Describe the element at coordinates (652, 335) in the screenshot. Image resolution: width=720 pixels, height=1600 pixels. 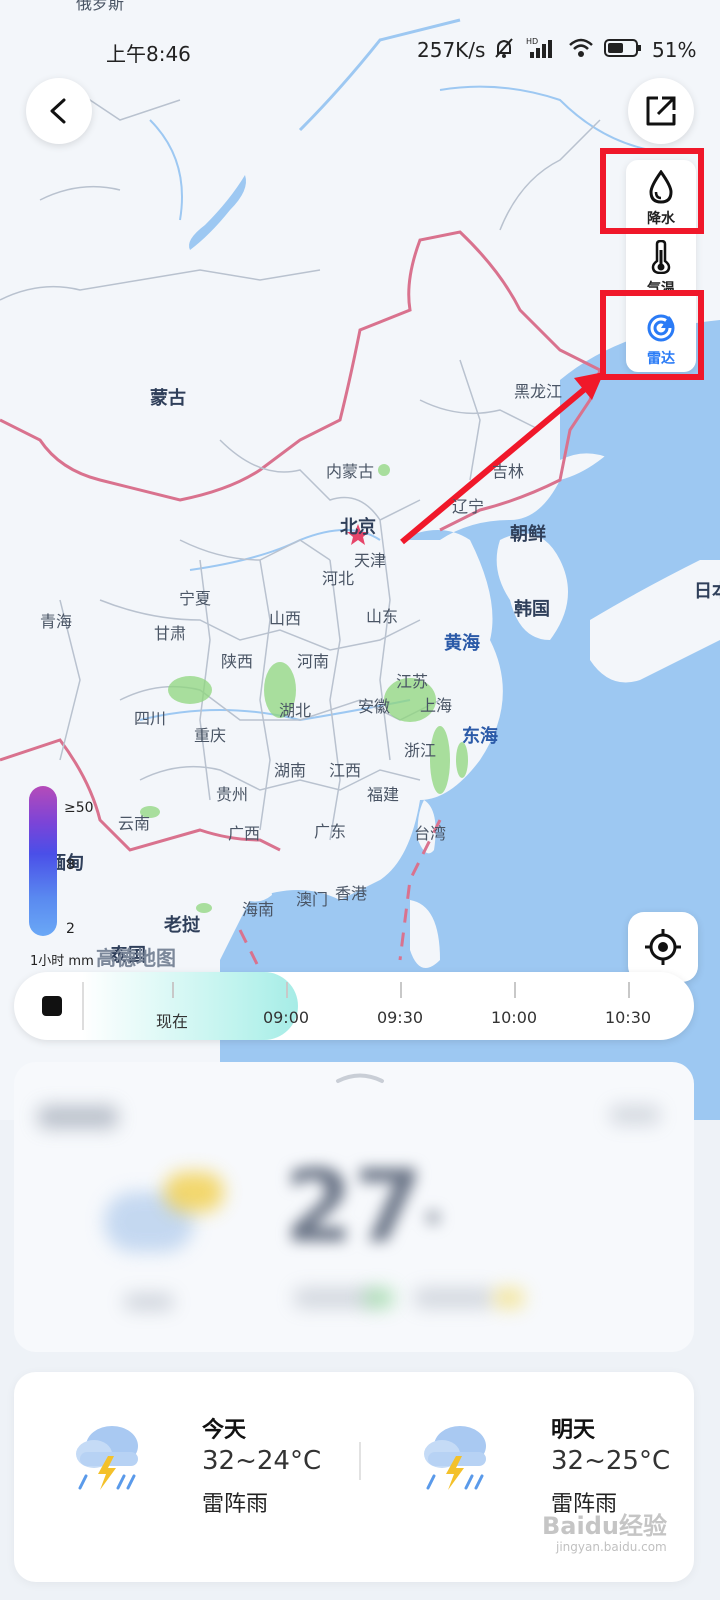
I see `highlight-box-radar` at that location.